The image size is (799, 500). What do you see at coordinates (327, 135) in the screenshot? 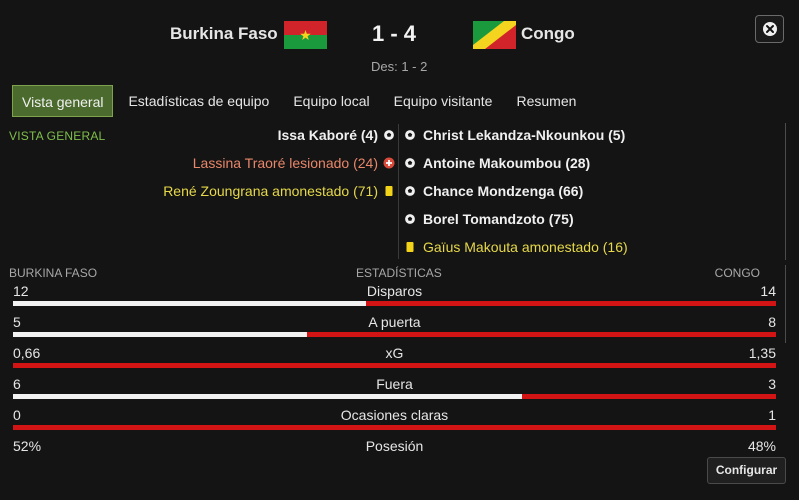
I see `event-text: Issa Kaboré (4)` at bounding box center [327, 135].